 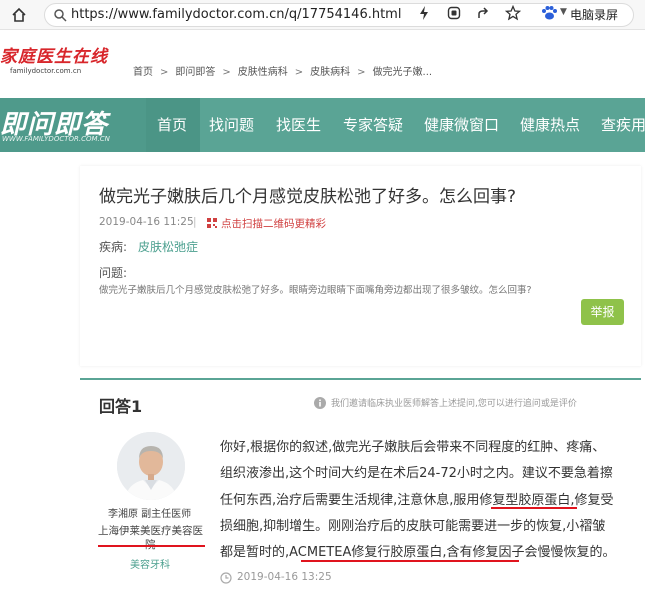 What do you see at coordinates (424, 13) in the screenshot?
I see `lightning-icon` at bounding box center [424, 13].